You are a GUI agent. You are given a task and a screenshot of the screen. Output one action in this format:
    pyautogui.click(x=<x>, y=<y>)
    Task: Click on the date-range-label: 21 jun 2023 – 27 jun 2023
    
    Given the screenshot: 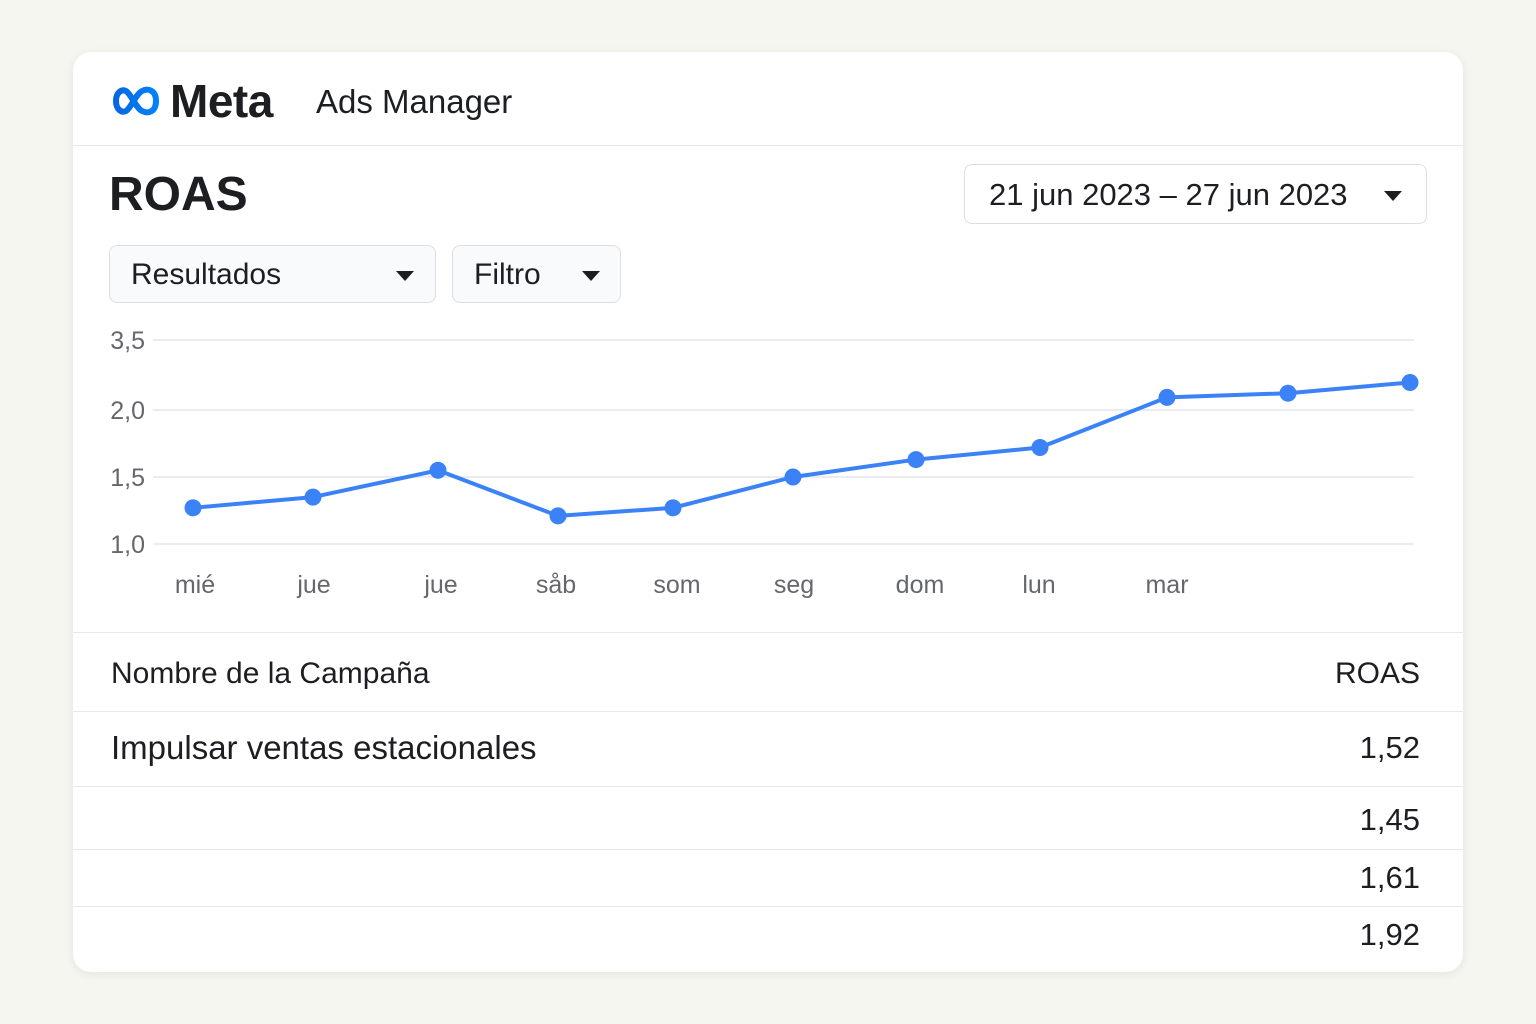 What is the action you would take?
    pyautogui.click(x=1168, y=194)
    